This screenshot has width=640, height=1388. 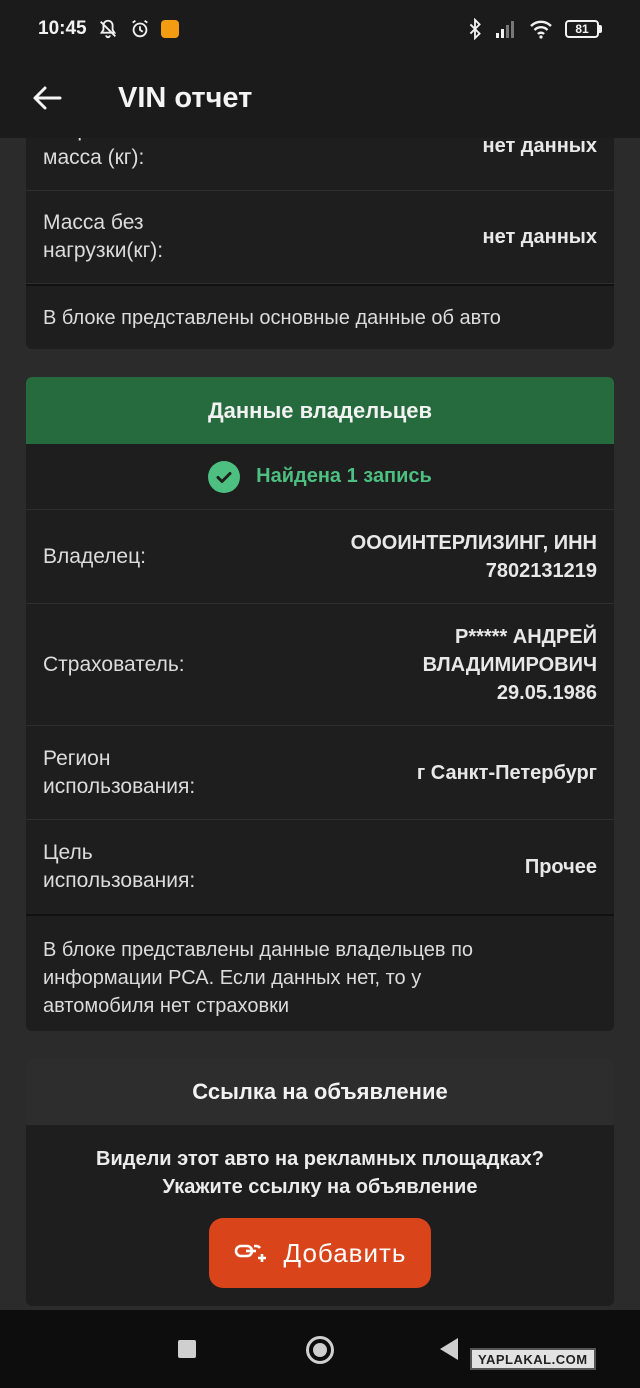 I want to click on arrow-left-icon, so click(x=47, y=98).